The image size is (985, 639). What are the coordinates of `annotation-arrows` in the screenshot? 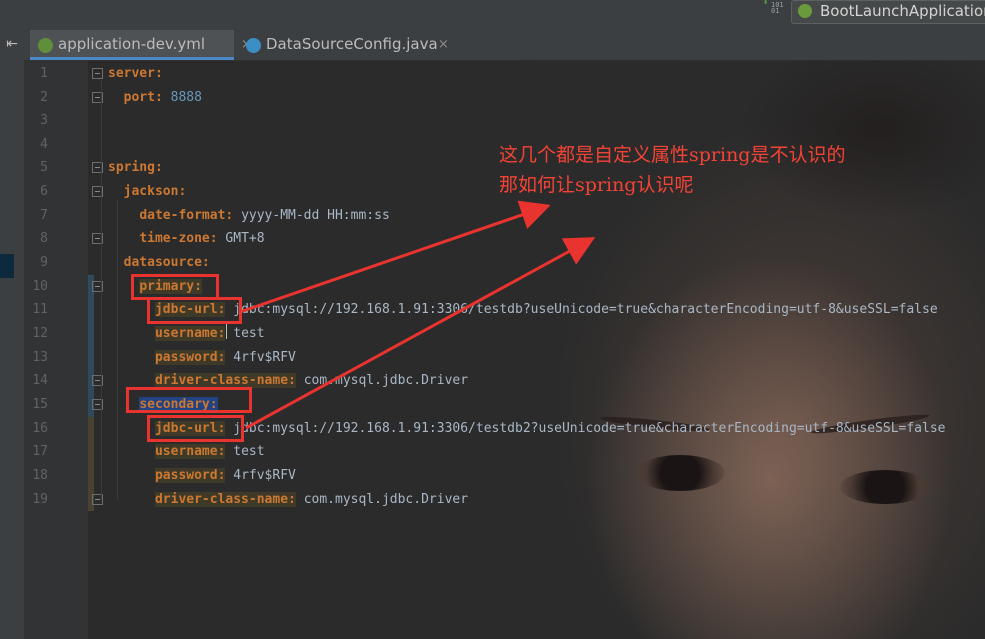 It's located at (417, 315).